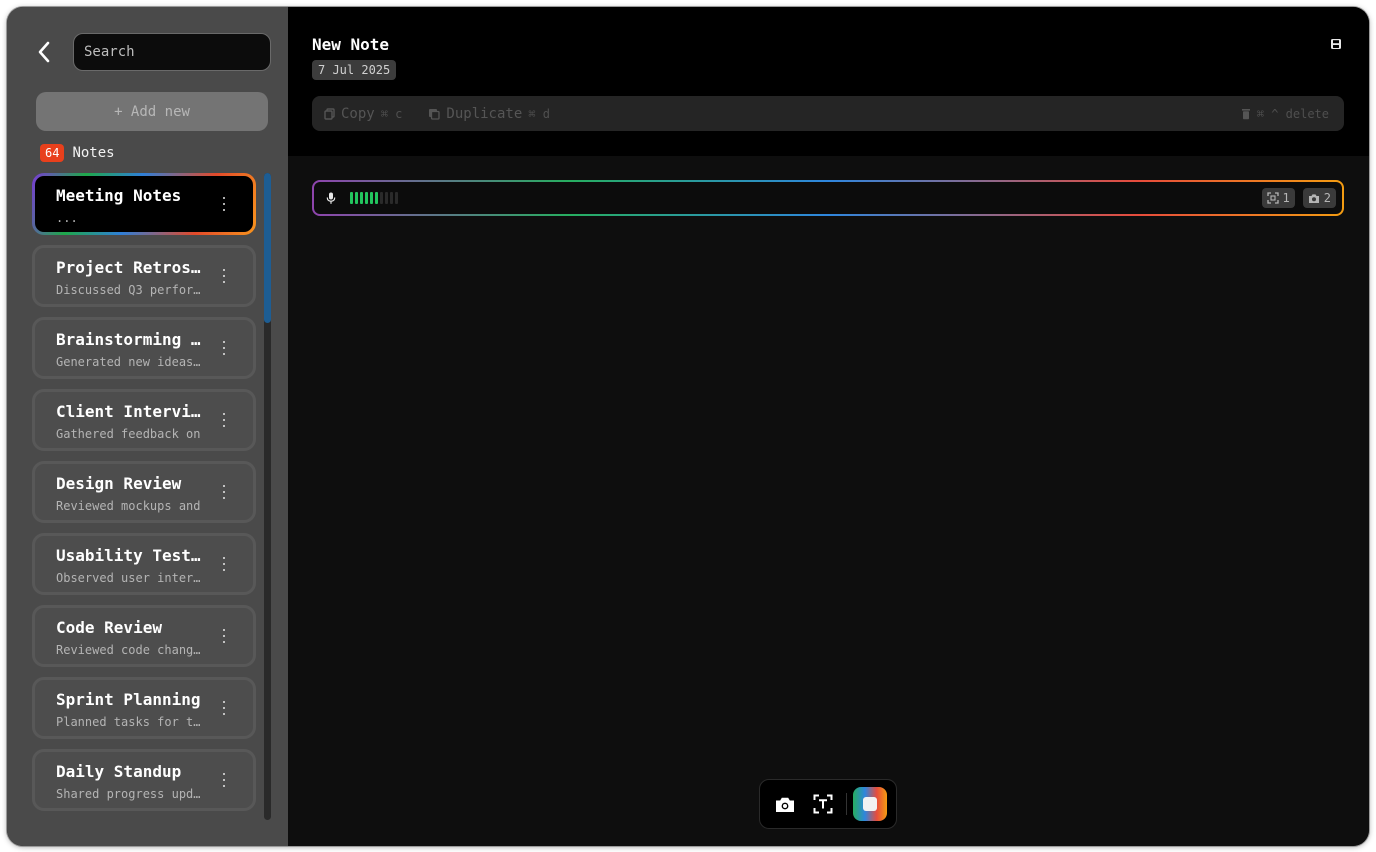 This screenshot has height=852, width=1376. Describe the element at coordinates (539, 113) in the screenshot. I see `duplicate-shortcut: ⌘ d` at that location.